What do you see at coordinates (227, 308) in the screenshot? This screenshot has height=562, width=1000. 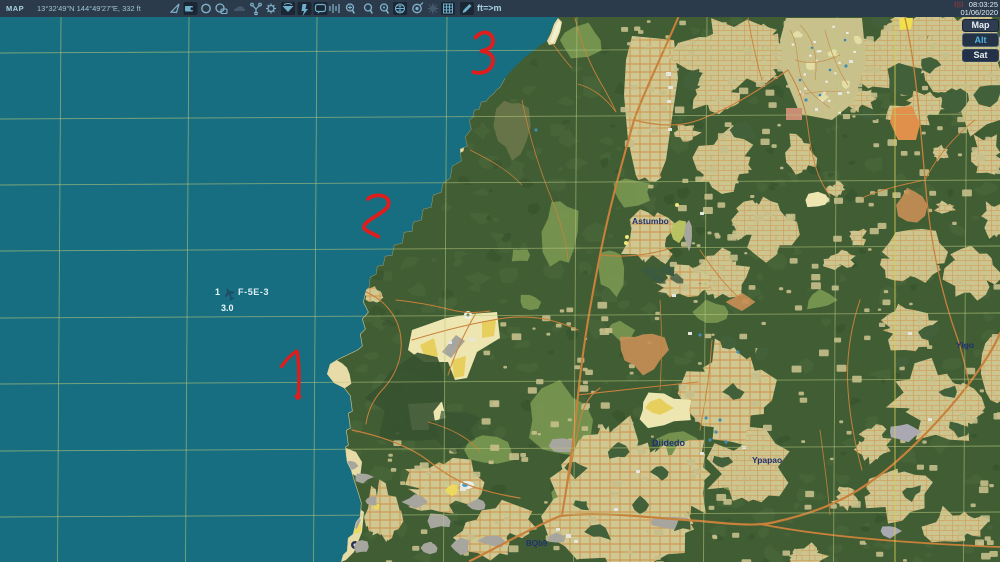 I see `svg-text: 3.0` at bounding box center [227, 308].